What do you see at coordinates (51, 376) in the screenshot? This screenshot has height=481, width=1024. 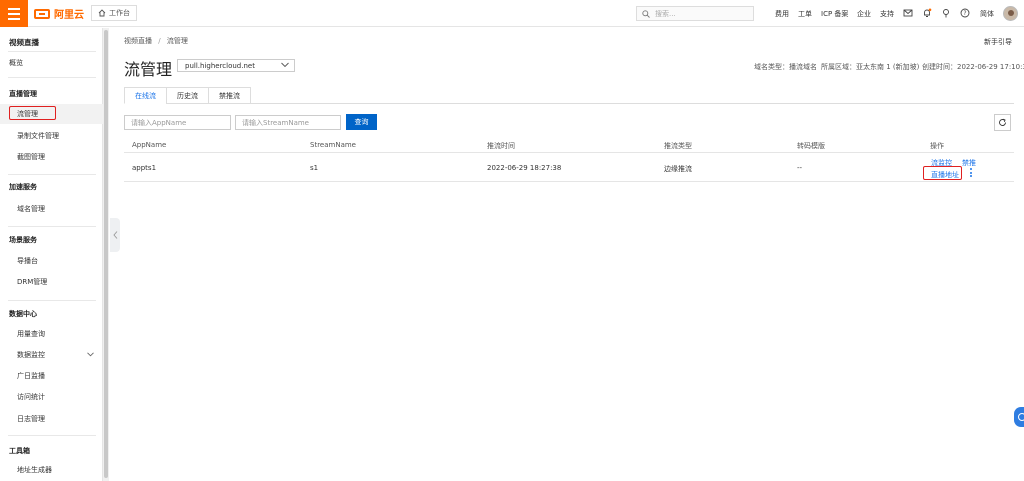 I see `sidebar-item-ad-monitor: 广日监播` at bounding box center [51, 376].